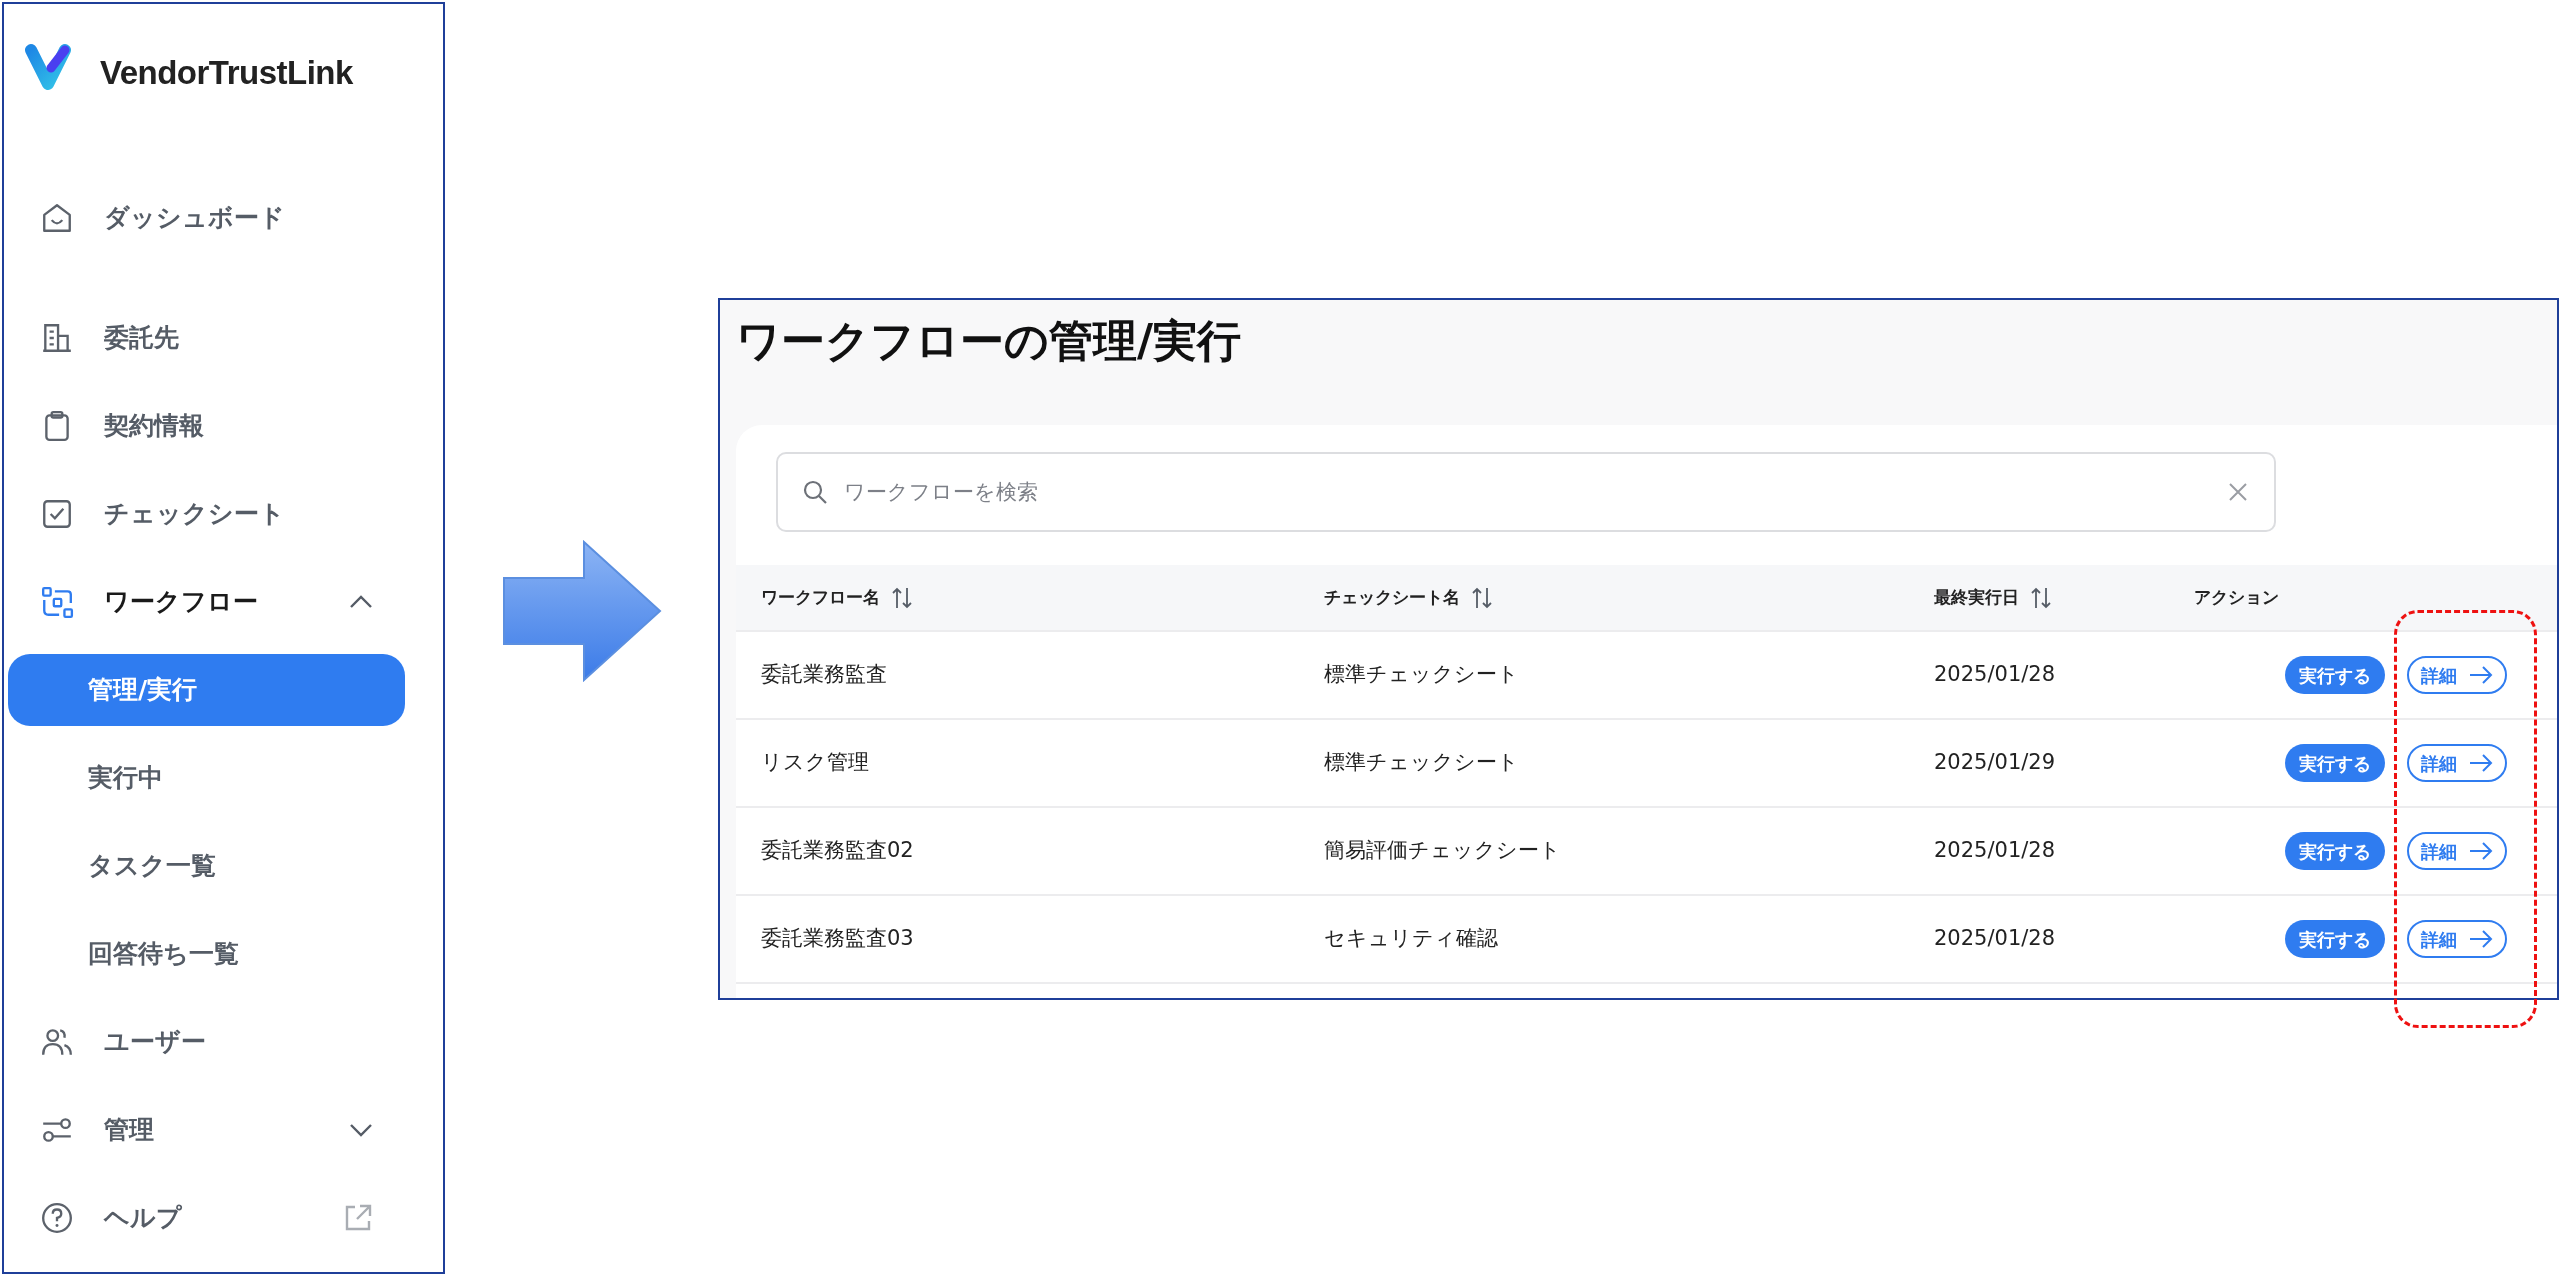  I want to click on column-header: チェックシート名, so click(1392, 597).